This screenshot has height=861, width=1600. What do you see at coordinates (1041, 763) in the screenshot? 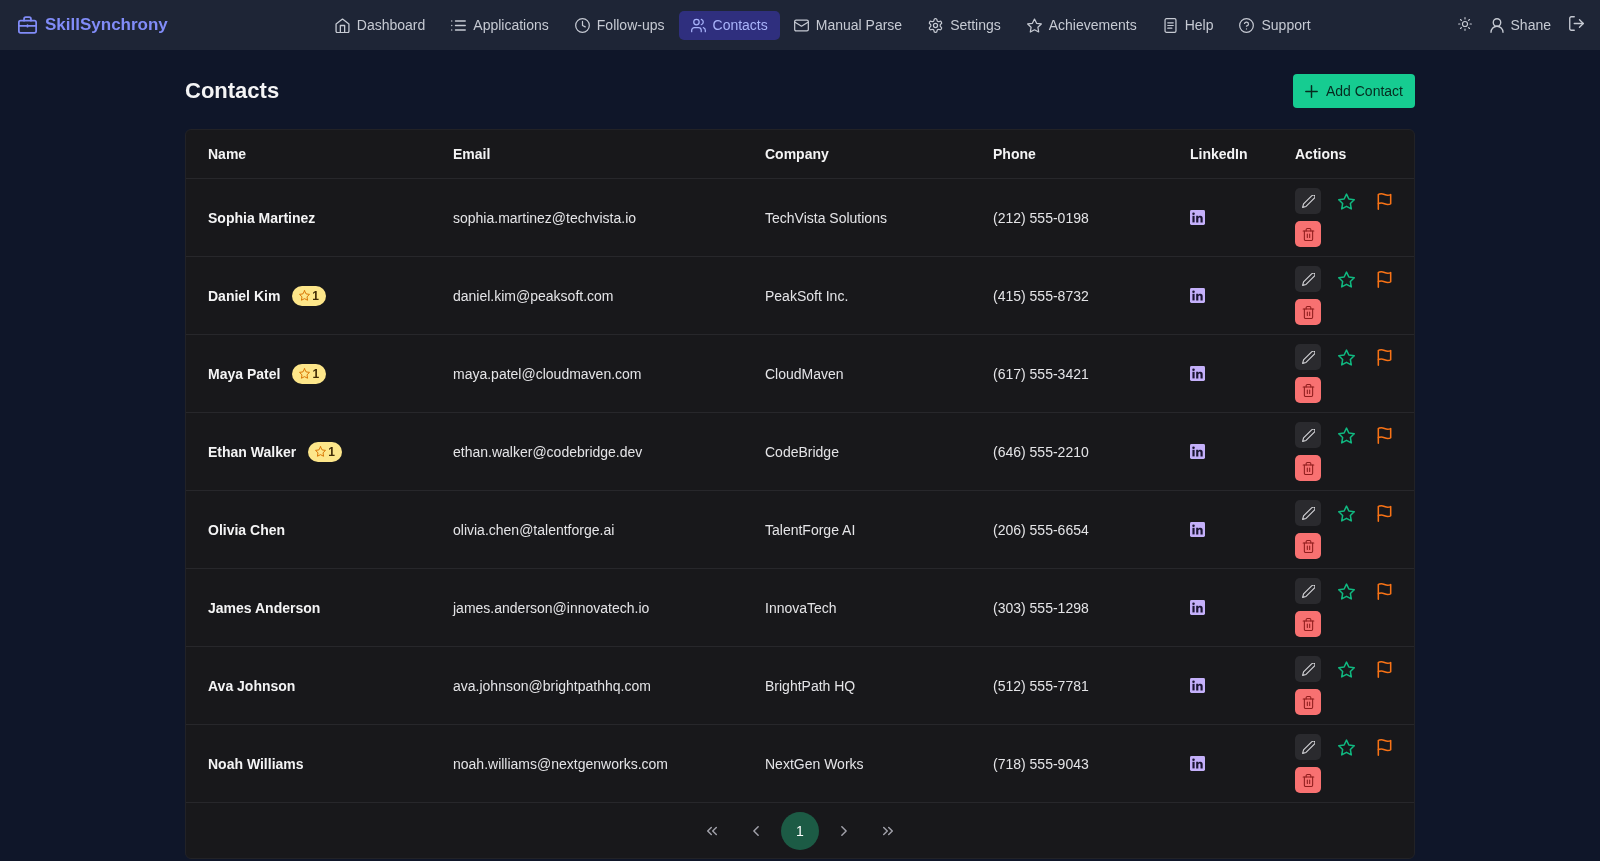
I see `phone-number: (718) 555-9043` at bounding box center [1041, 763].